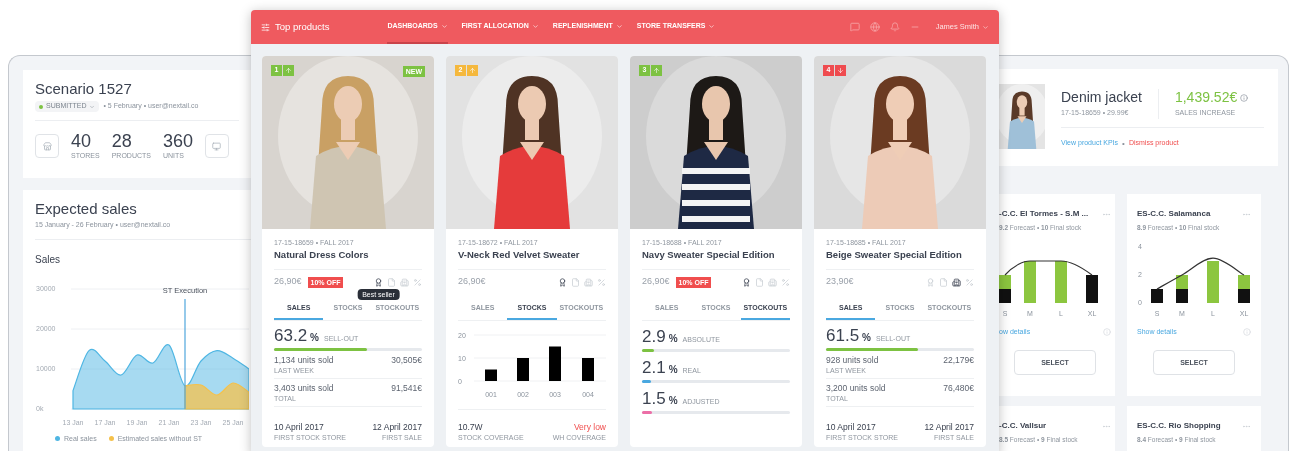 This screenshot has height=451, width=1290. I want to click on revenue-value: 91,541€, so click(406, 389).